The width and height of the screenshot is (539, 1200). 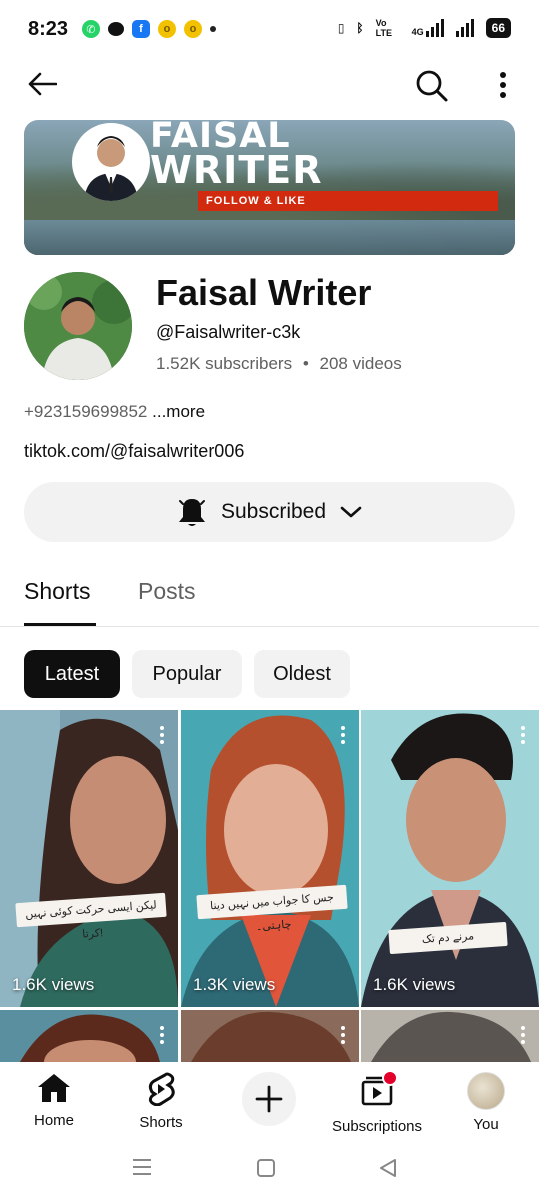 What do you see at coordinates (142, 1167) in the screenshot?
I see `recents-icon` at bounding box center [142, 1167].